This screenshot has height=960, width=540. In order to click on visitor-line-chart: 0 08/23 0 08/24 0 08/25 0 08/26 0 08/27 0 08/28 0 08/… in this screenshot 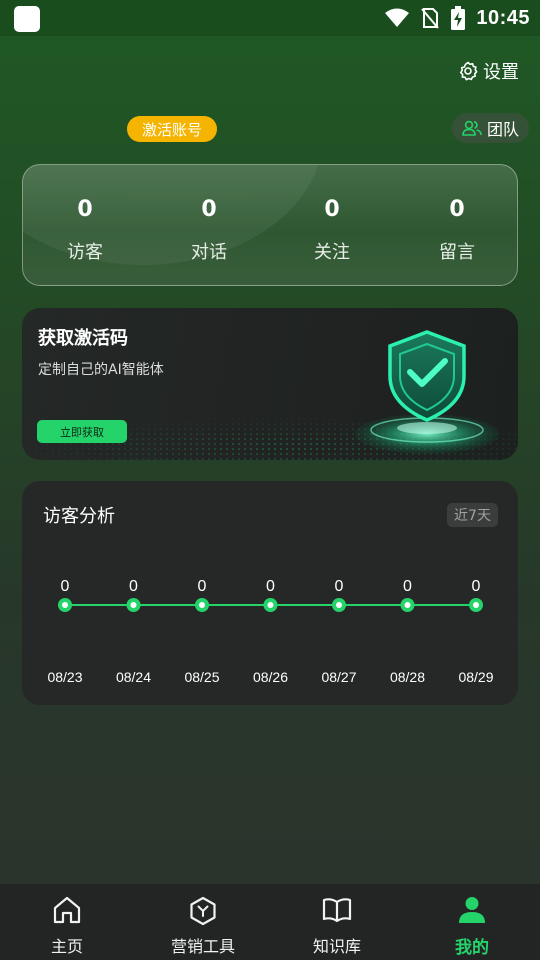, I will do `click(270, 631)`.